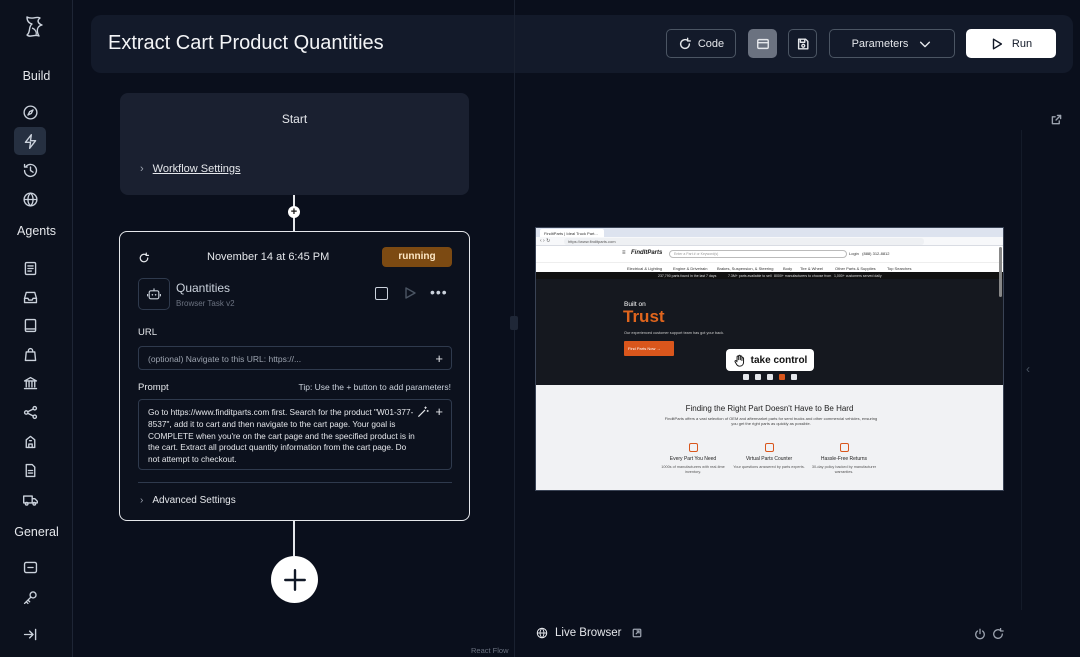  What do you see at coordinates (30, 470) in the screenshot?
I see `file-icon` at bounding box center [30, 470].